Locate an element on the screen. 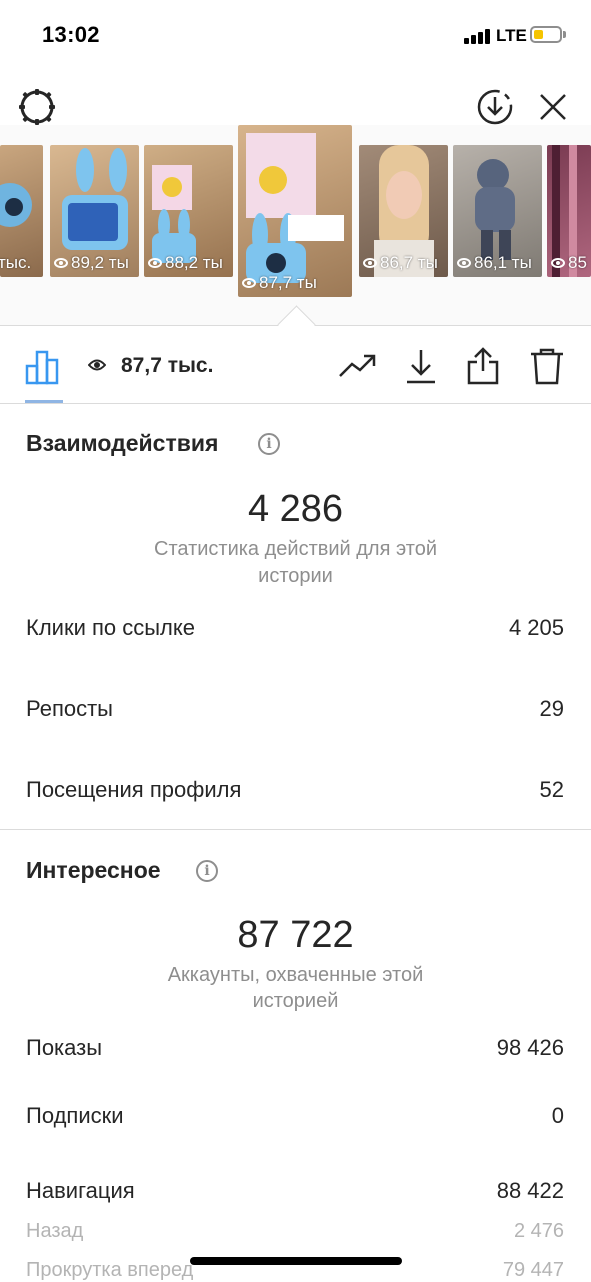 The height and width of the screenshot is (1282, 591). forward-label: Прокрутка вперед is located at coordinates (110, 1270).